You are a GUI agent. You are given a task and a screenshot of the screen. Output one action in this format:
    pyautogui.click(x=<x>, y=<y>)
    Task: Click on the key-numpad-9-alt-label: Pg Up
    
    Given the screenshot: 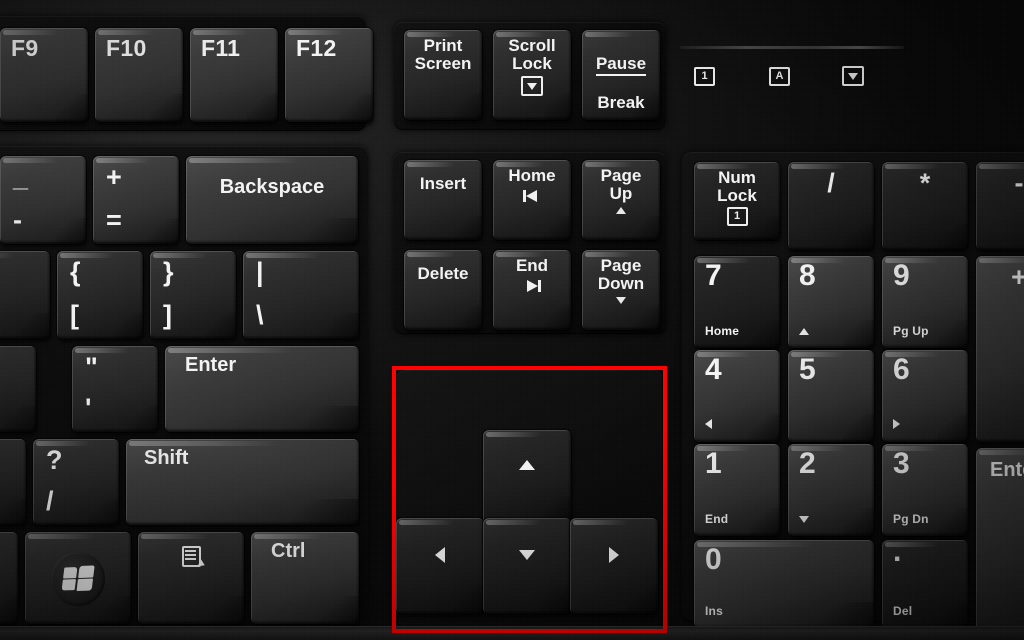 What is the action you would take?
    pyautogui.click(x=911, y=331)
    